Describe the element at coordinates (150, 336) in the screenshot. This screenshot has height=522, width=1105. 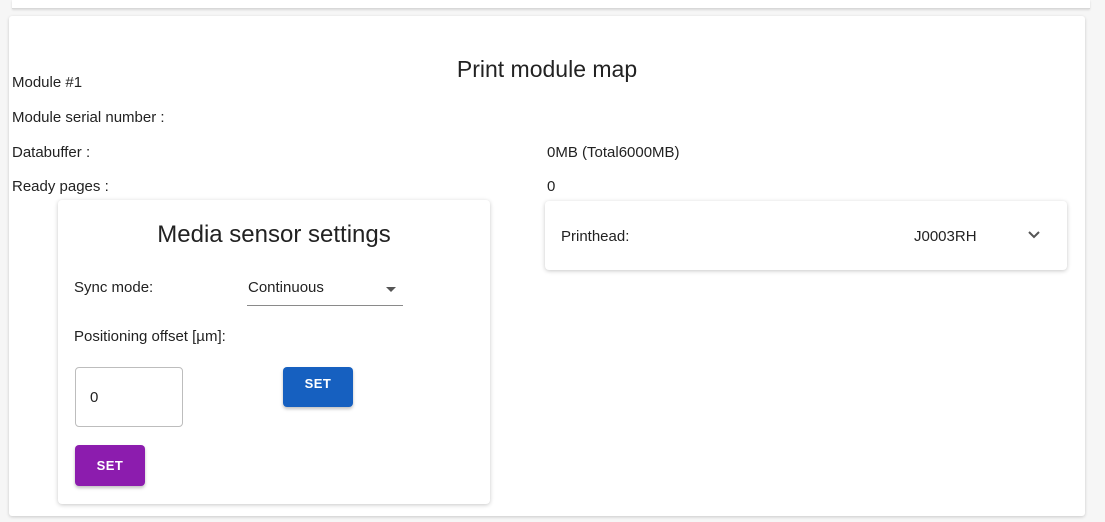
I see `positioning-offset-label: Positioning offset [µm]:` at that location.